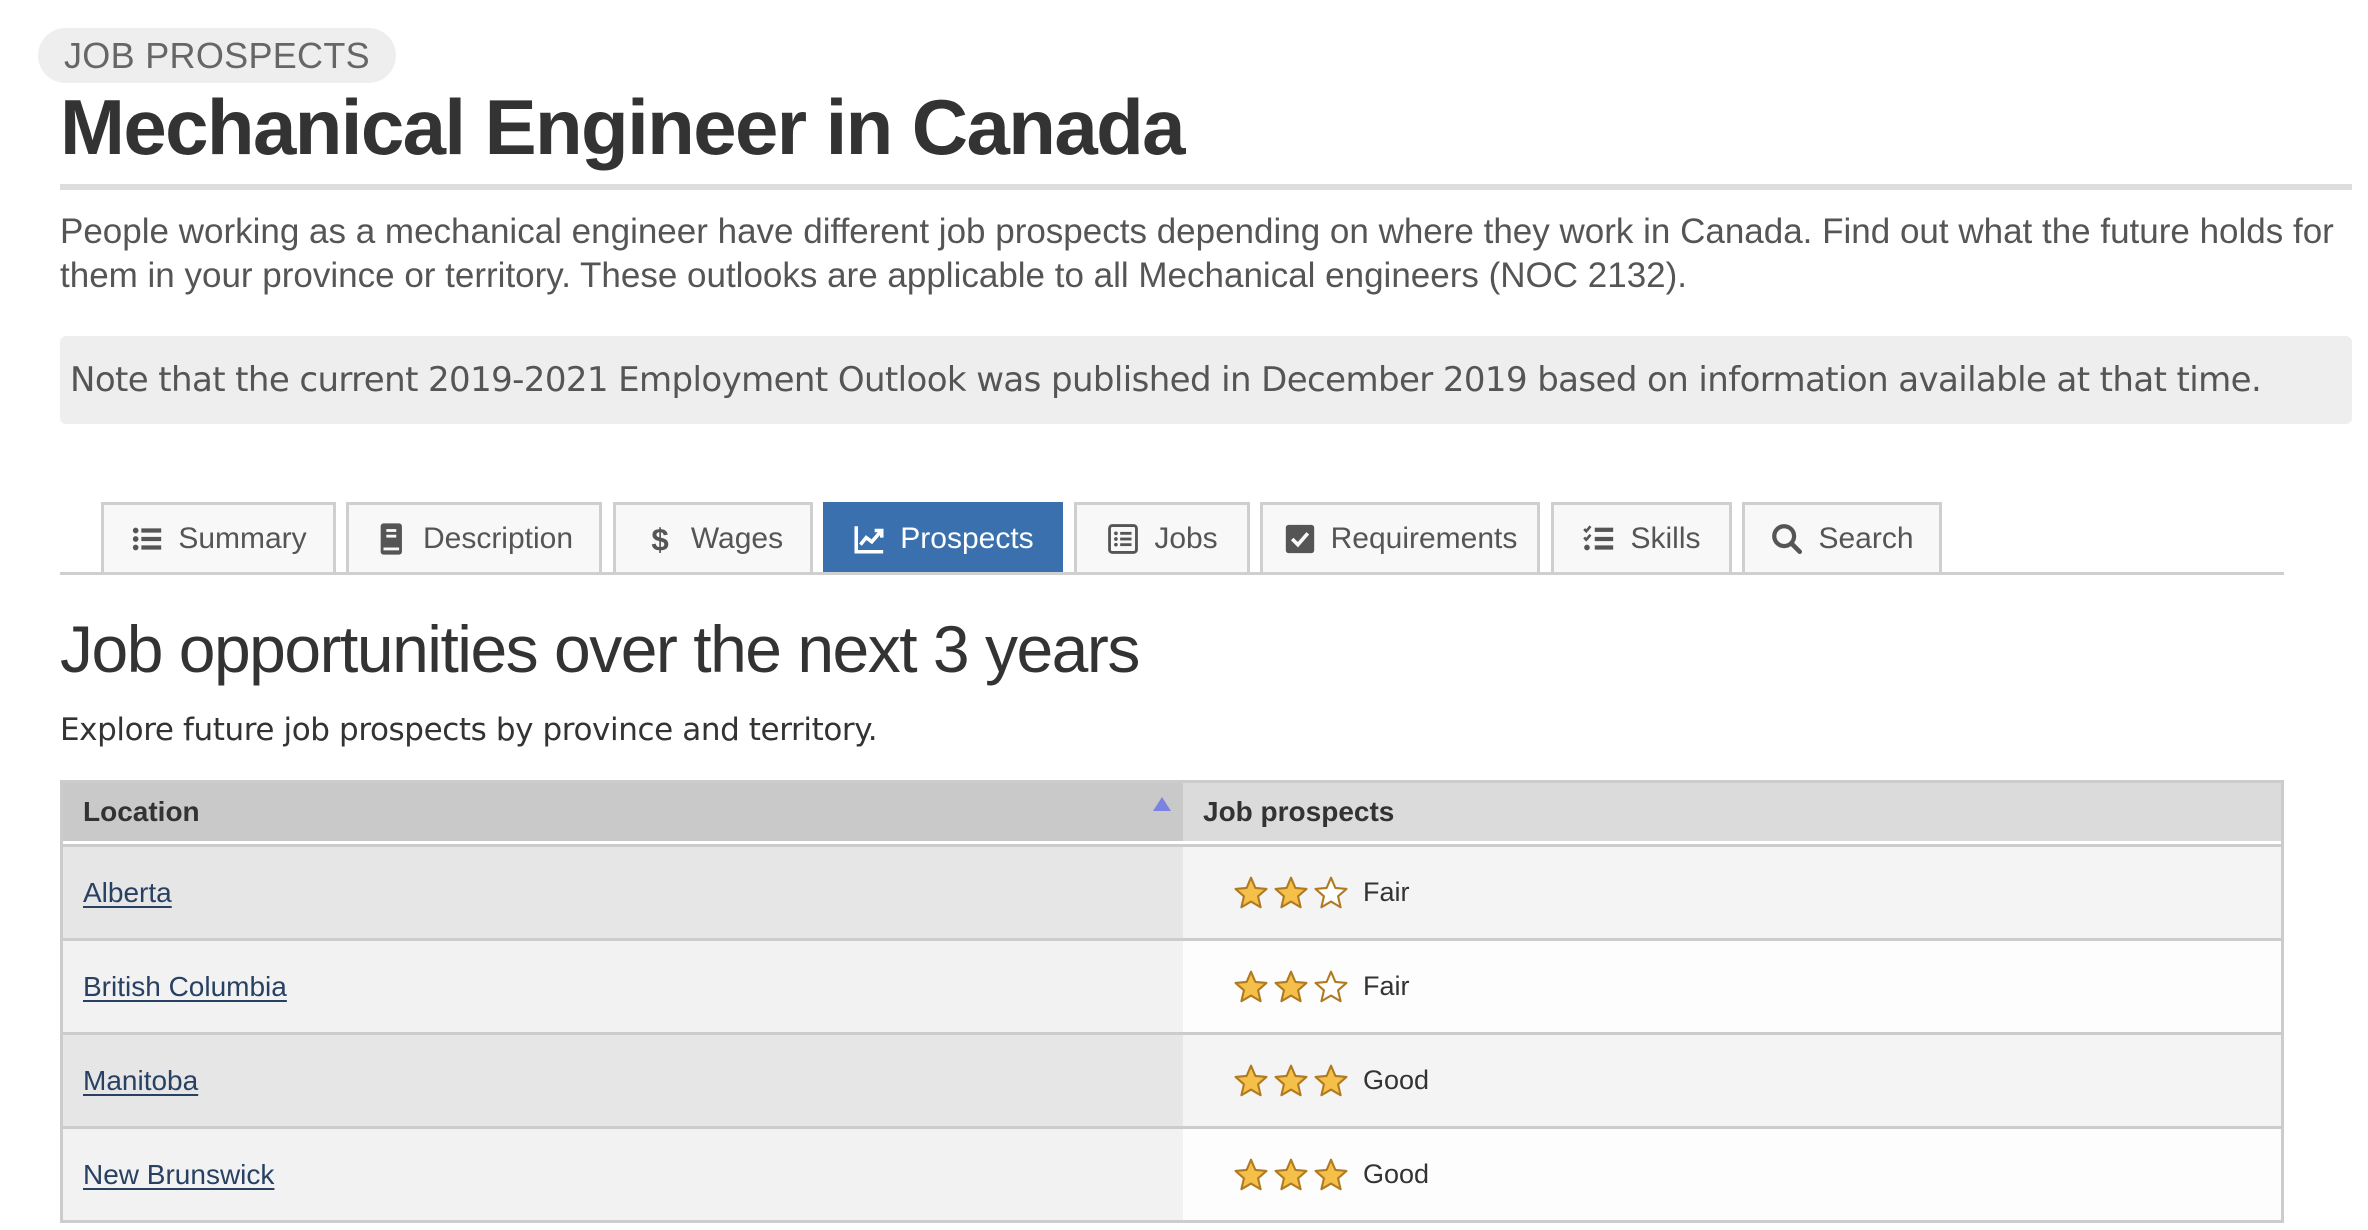 This screenshot has width=2368, height=1230. I want to click on column-header-label: Job prospects, so click(1299, 811).